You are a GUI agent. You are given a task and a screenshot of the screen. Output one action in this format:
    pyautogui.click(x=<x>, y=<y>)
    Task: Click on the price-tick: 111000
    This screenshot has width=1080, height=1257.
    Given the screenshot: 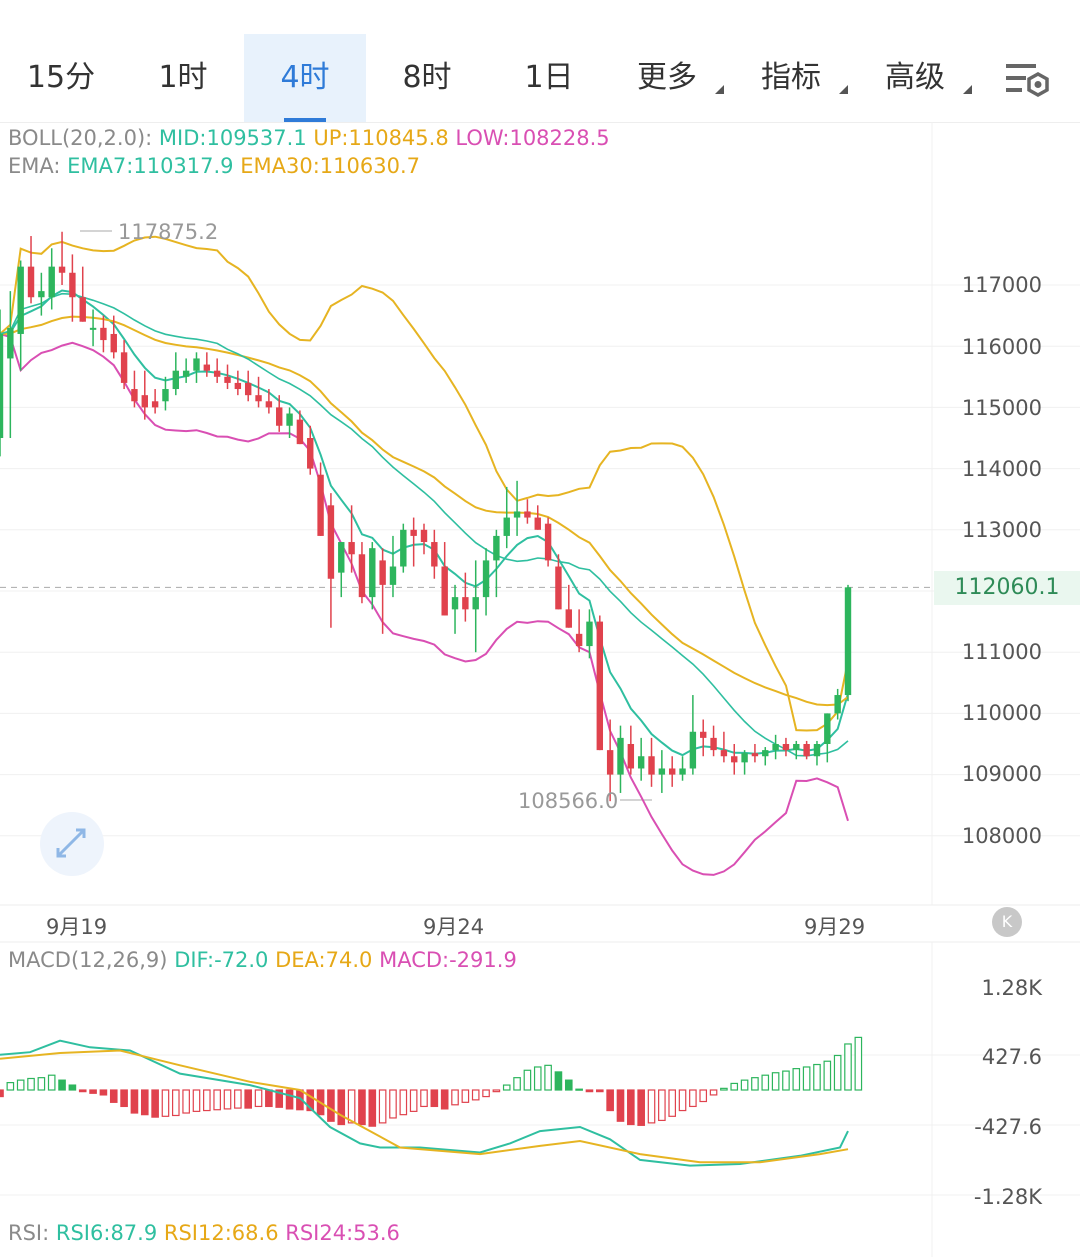 What is the action you would take?
    pyautogui.click(x=1001, y=652)
    